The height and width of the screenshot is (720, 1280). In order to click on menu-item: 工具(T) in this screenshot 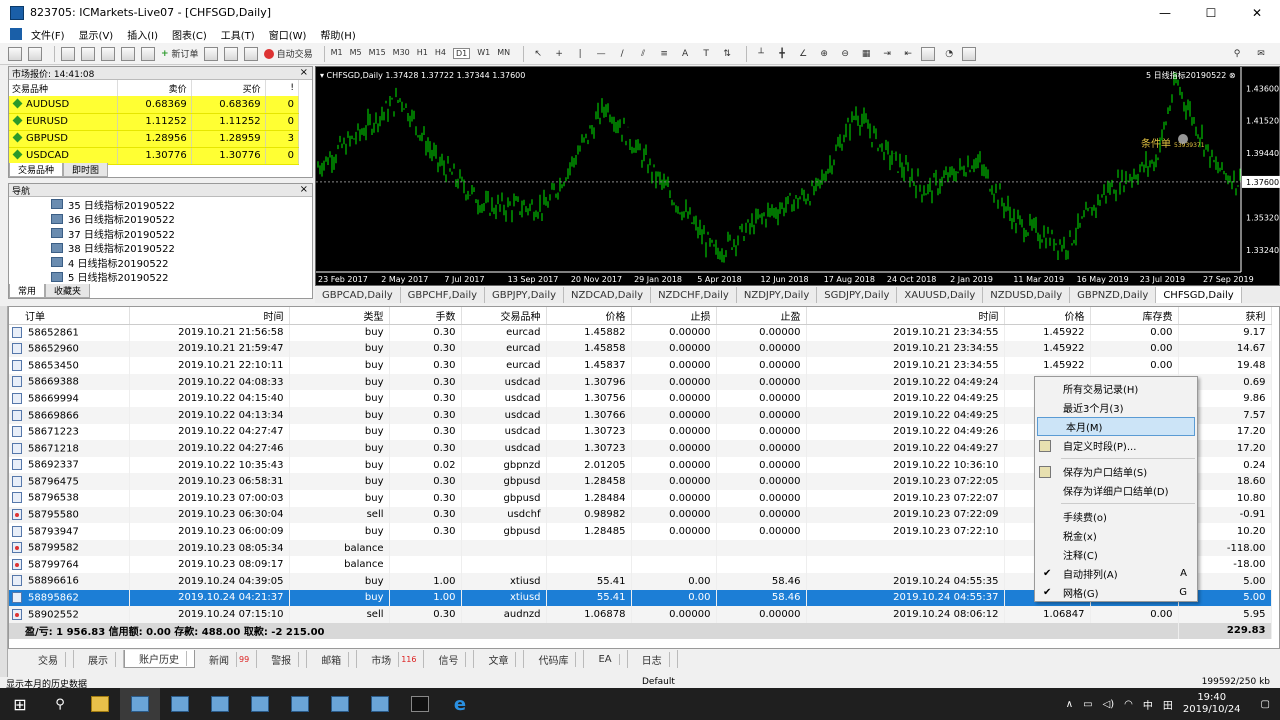, I will do `click(238, 34)`.